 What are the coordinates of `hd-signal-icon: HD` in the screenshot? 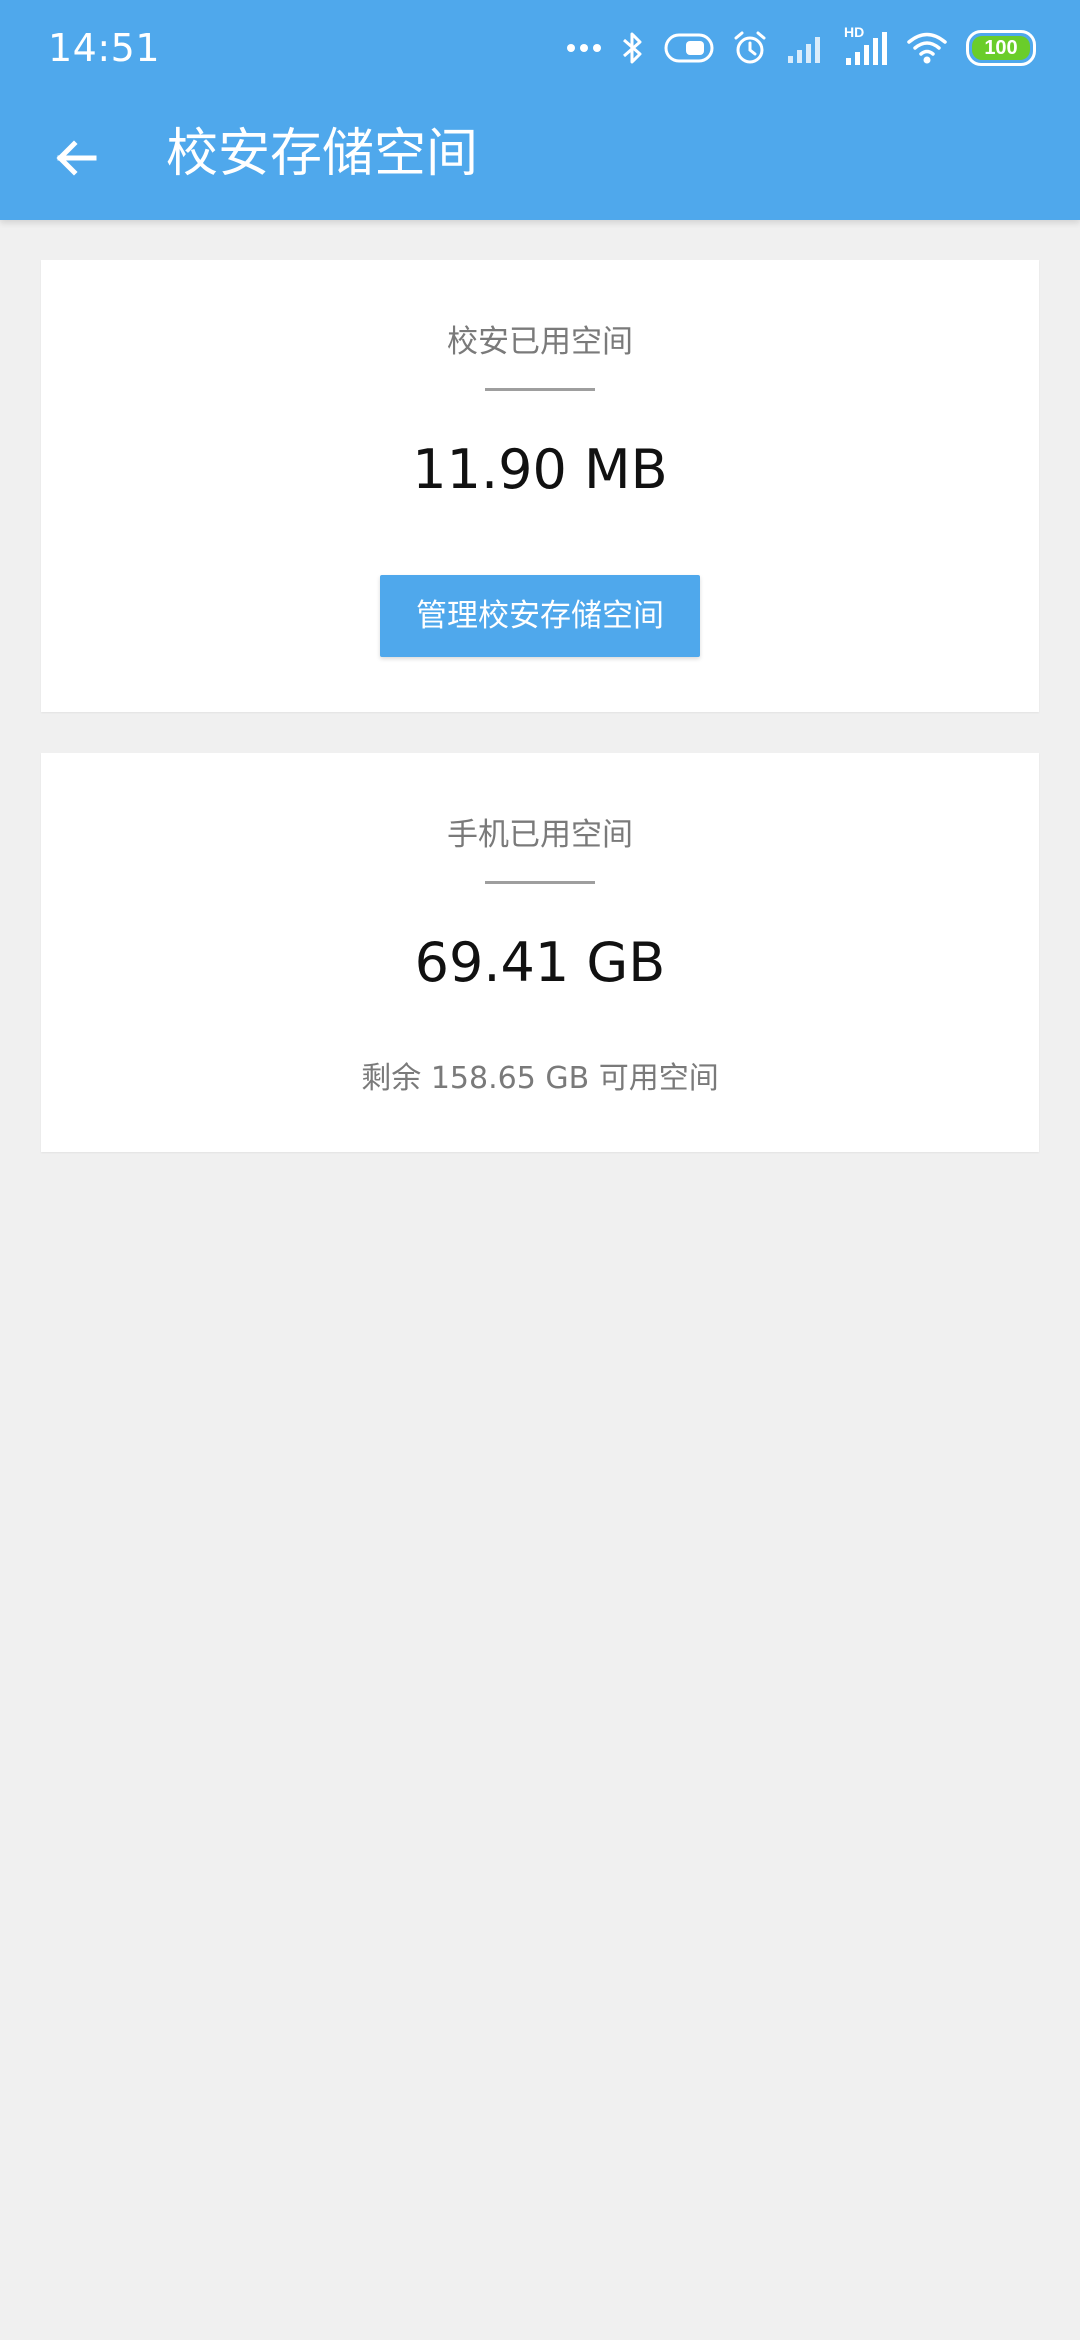 It's located at (866, 45).